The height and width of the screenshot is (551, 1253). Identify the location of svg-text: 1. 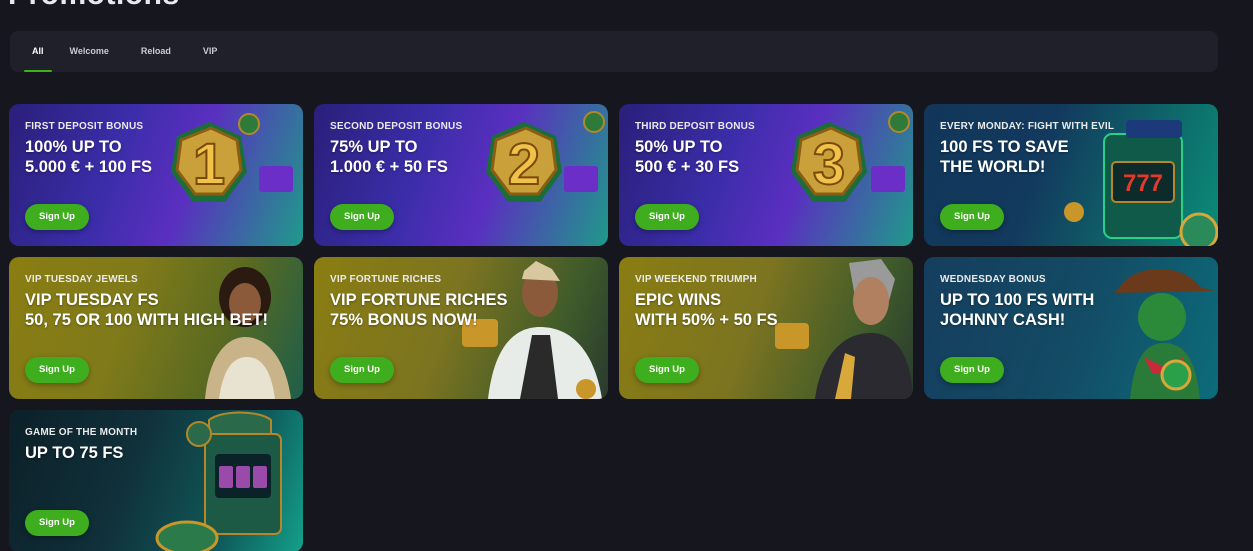
(209, 164).